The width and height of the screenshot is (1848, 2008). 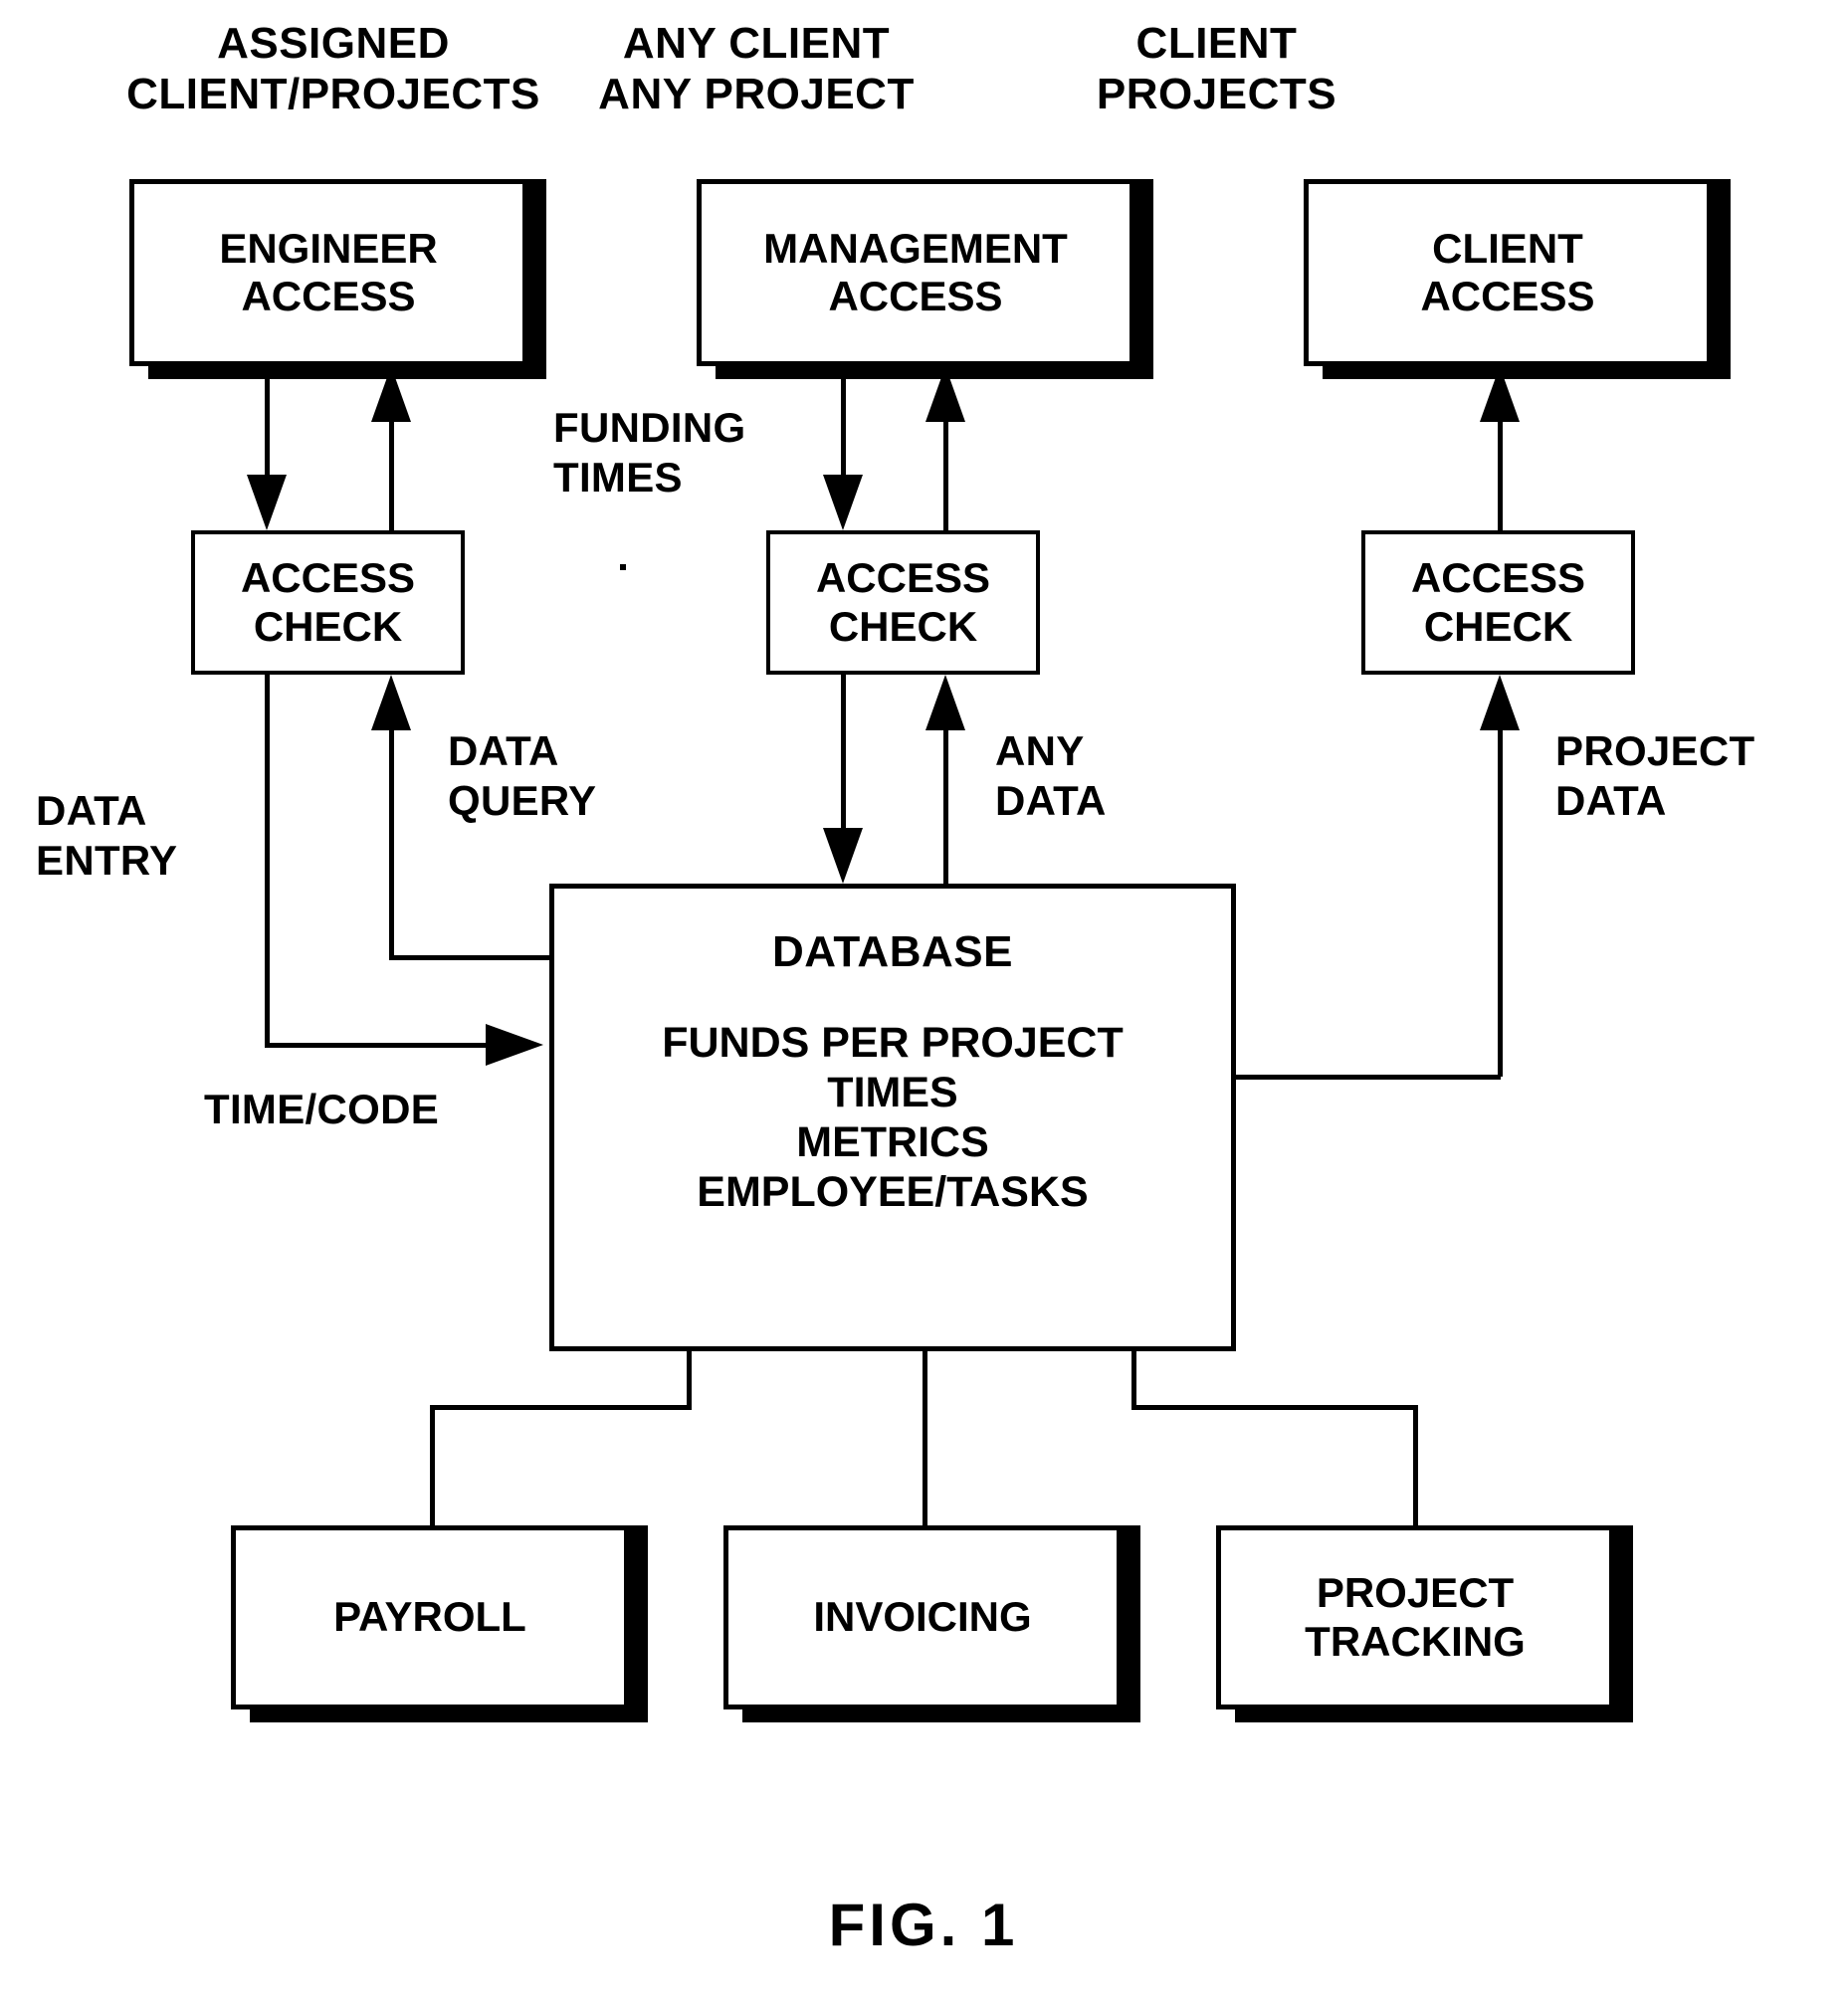 I want to click on database-line-metrics: METRICS, so click(x=893, y=1141).